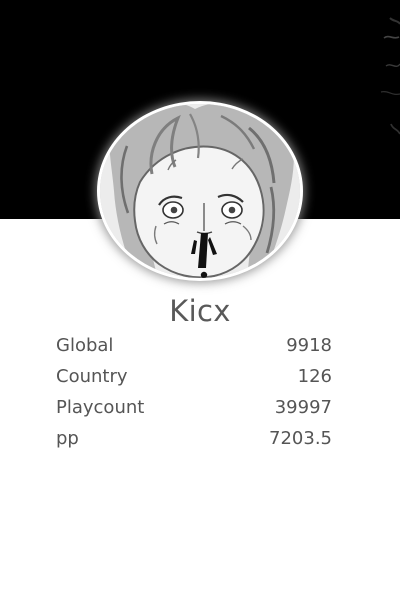 The height and width of the screenshot is (600, 400). Describe the element at coordinates (194, 345) in the screenshot. I see `stat-row-global: Global 9918` at that location.